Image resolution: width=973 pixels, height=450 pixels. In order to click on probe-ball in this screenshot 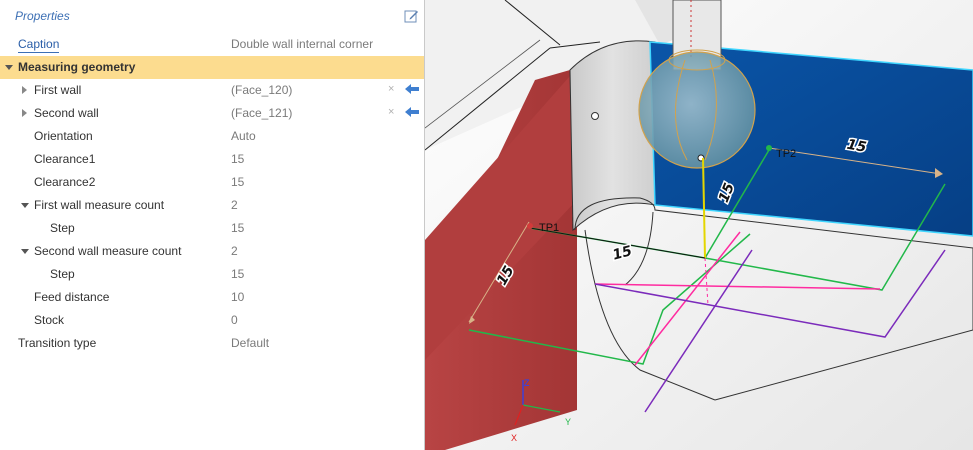, I will do `click(697, 110)`.